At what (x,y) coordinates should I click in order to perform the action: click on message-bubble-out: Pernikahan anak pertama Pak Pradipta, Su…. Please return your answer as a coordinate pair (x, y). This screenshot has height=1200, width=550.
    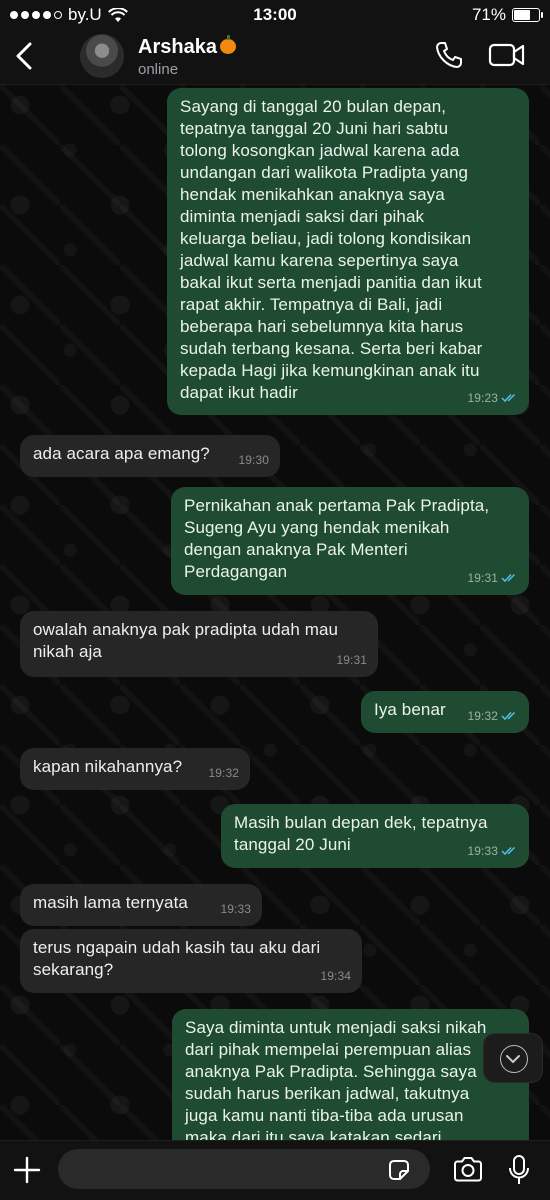
    Looking at the image, I should click on (350, 541).